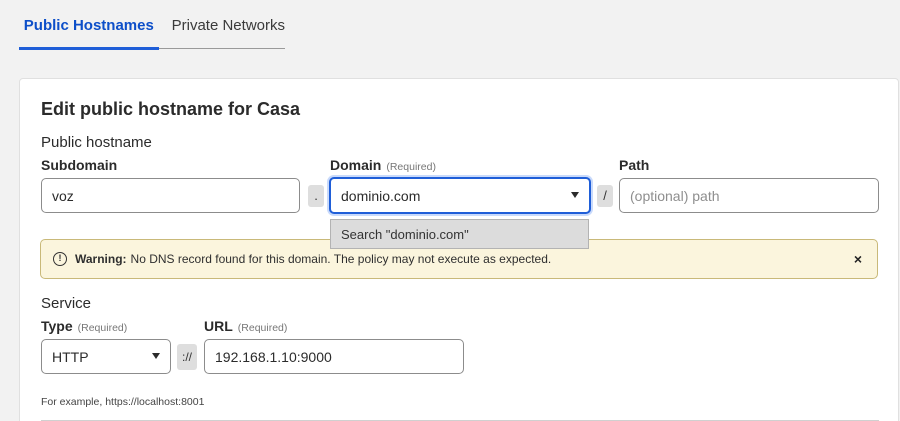 The width and height of the screenshot is (900, 421). What do you see at coordinates (89, 25) in the screenshot?
I see `tab-public-hostnames: Public Hostnames` at bounding box center [89, 25].